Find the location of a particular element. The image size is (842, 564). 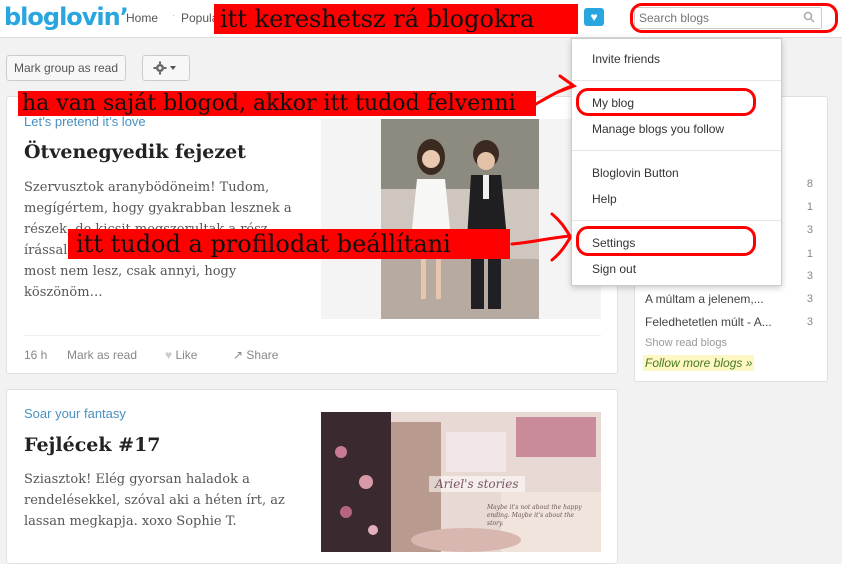

heart-outline-icon: ♥ is located at coordinates (169, 355).